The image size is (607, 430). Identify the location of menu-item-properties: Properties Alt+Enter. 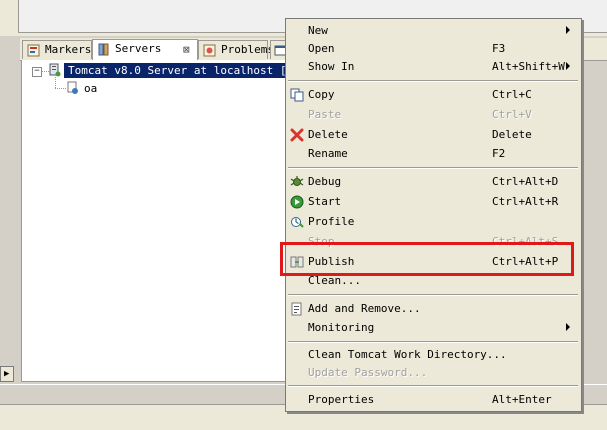
(433, 400).